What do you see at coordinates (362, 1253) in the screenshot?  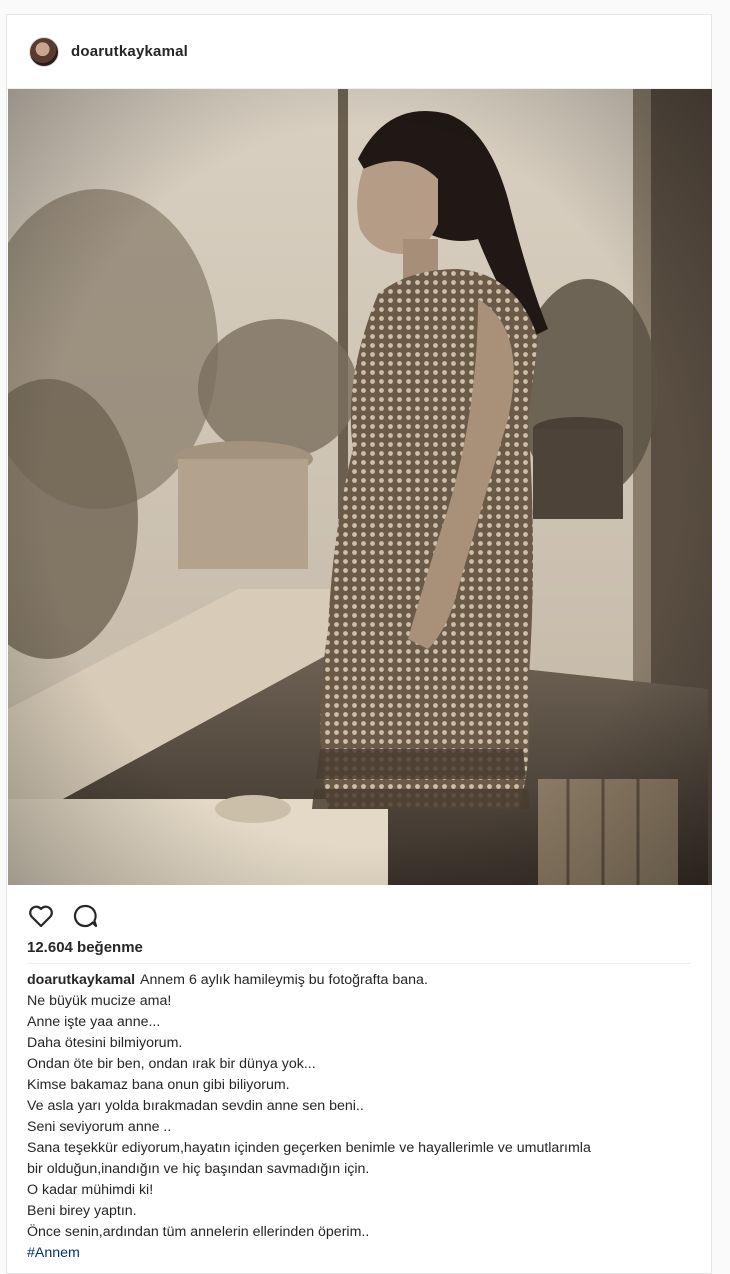 I see `caption-line: #Annem` at bounding box center [362, 1253].